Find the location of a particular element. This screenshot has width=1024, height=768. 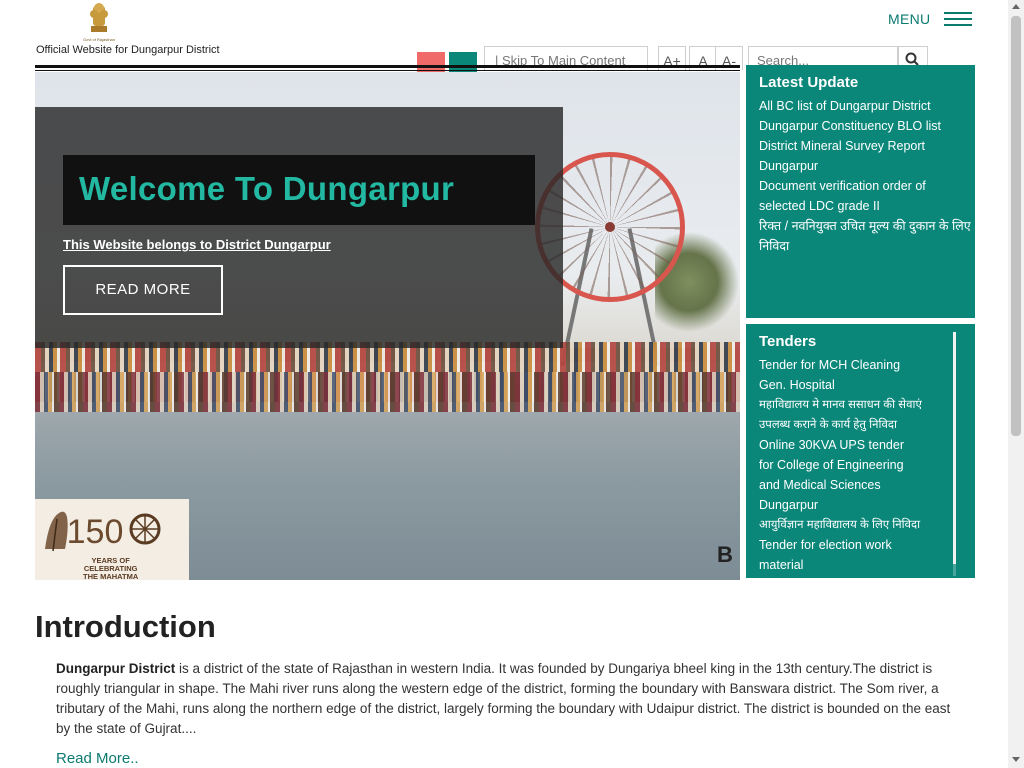

latest-update-item: Dungarpur is located at coordinates (865, 166).